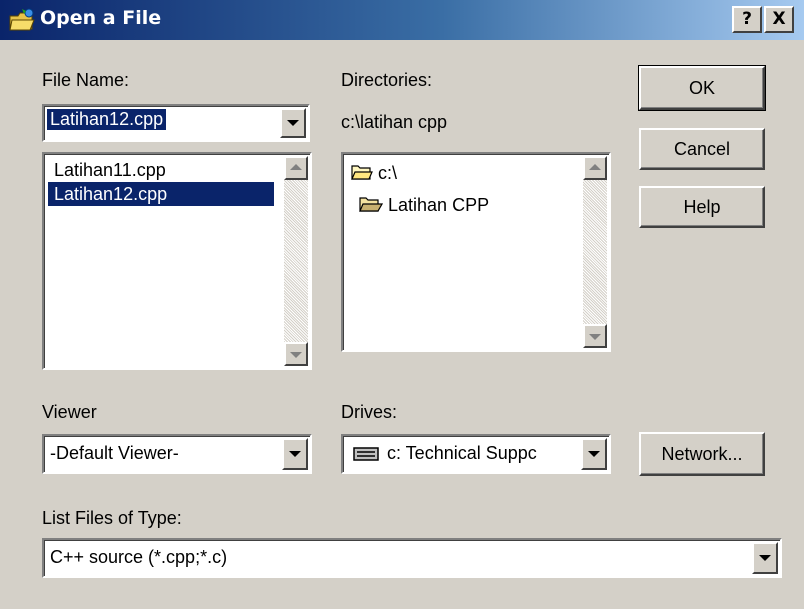  I want to click on file-name-input: Latihan12.cpp, so click(107, 119).